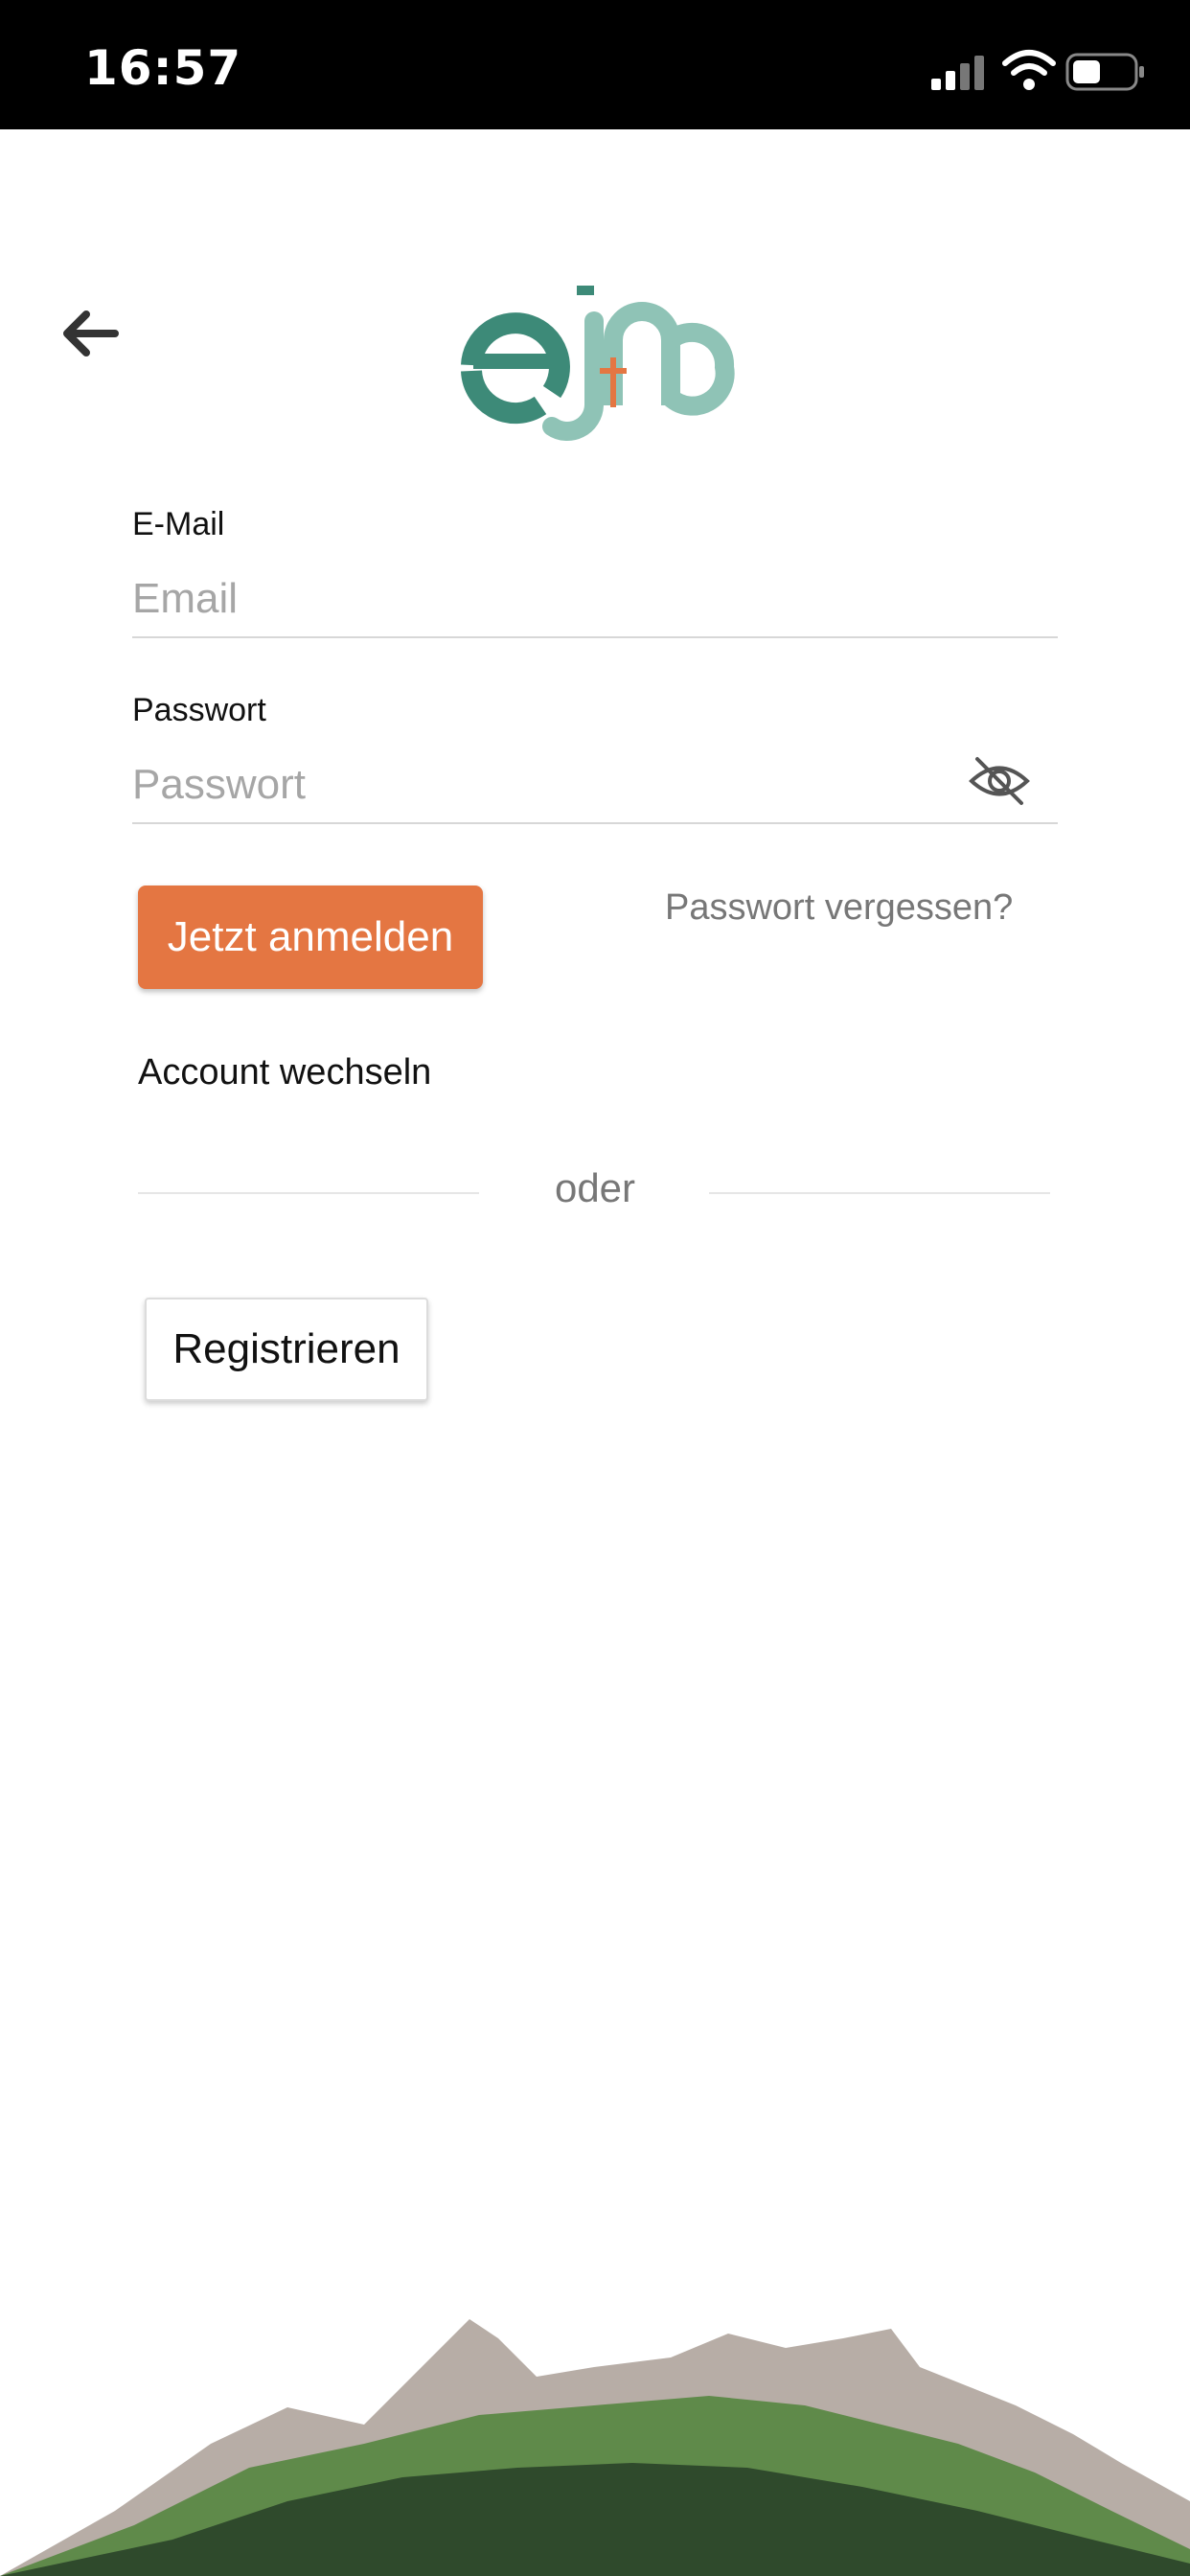  Describe the element at coordinates (595, 64) in the screenshot. I see `status-bar: 16:57` at that location.